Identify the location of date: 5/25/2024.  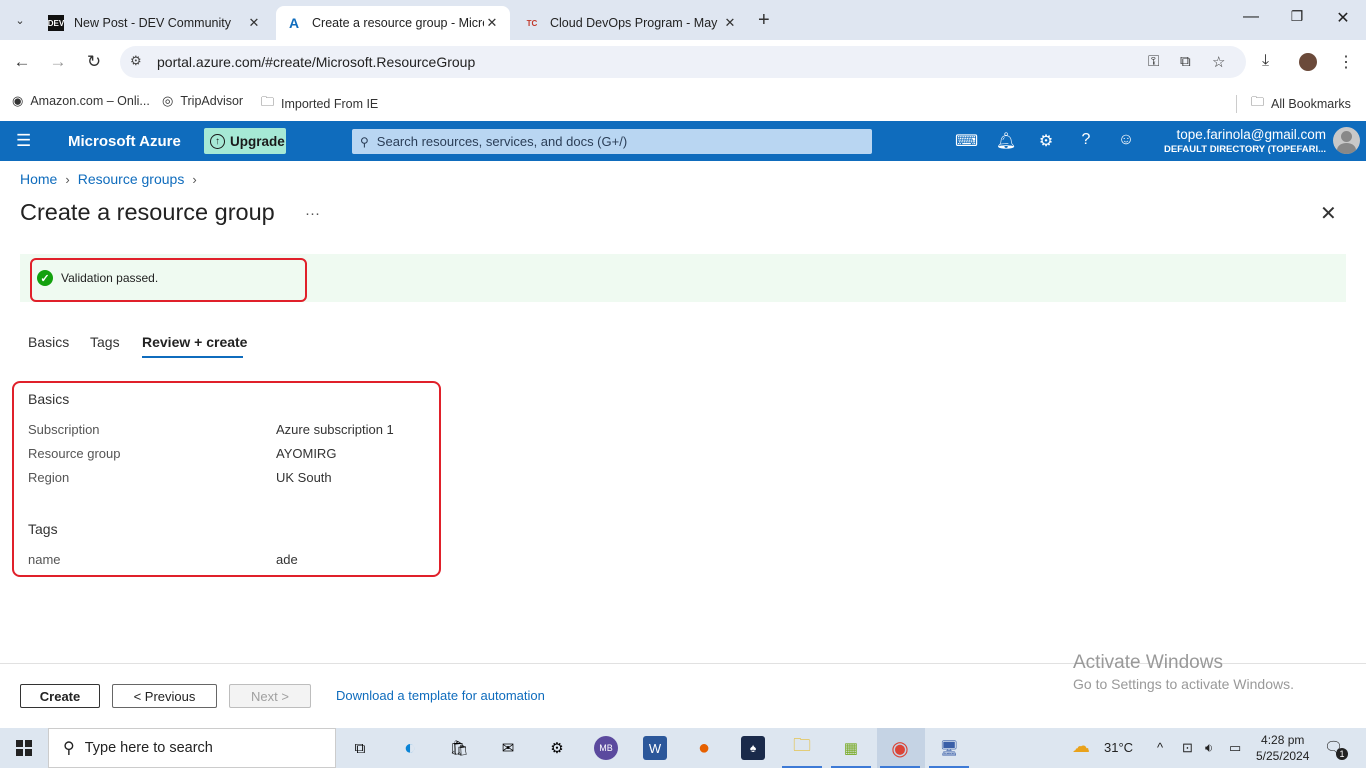
(1283, 756).